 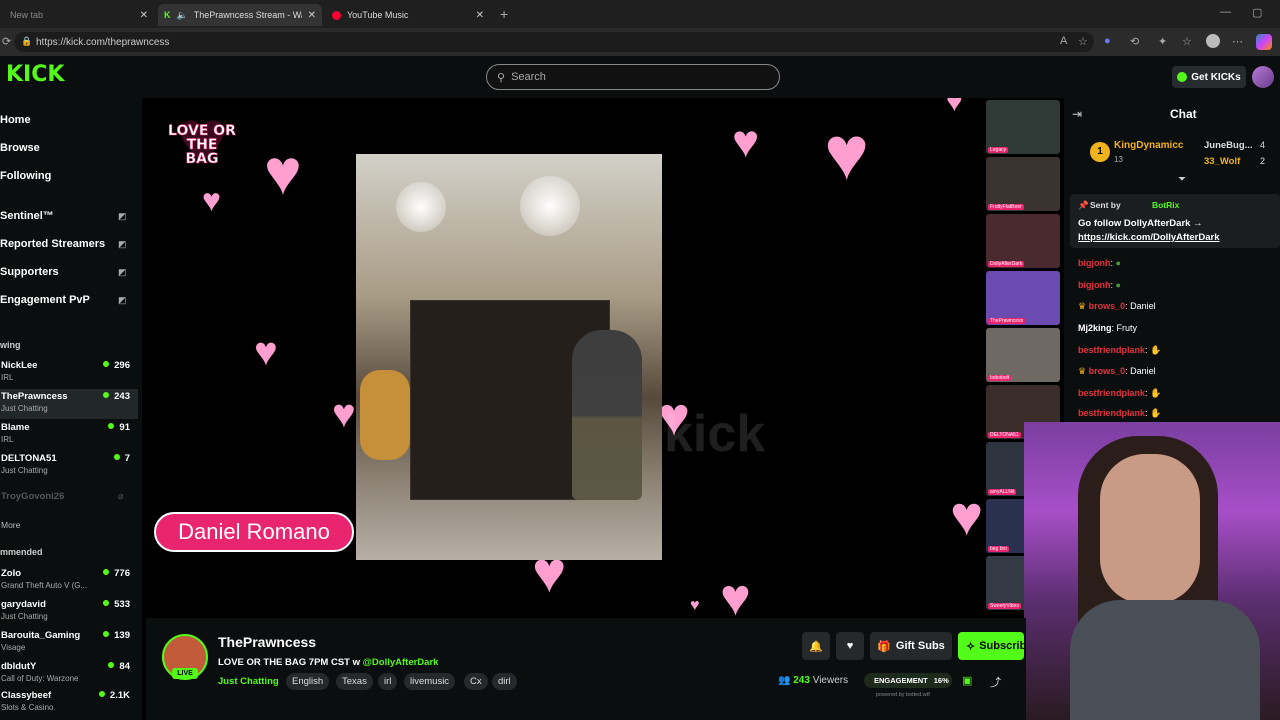 What do you see at coordinates (69, 645) in the screenshot?
I see `sidebar-channel: Barouita_Gaming Visage 139` at bounding box center [69, 645].